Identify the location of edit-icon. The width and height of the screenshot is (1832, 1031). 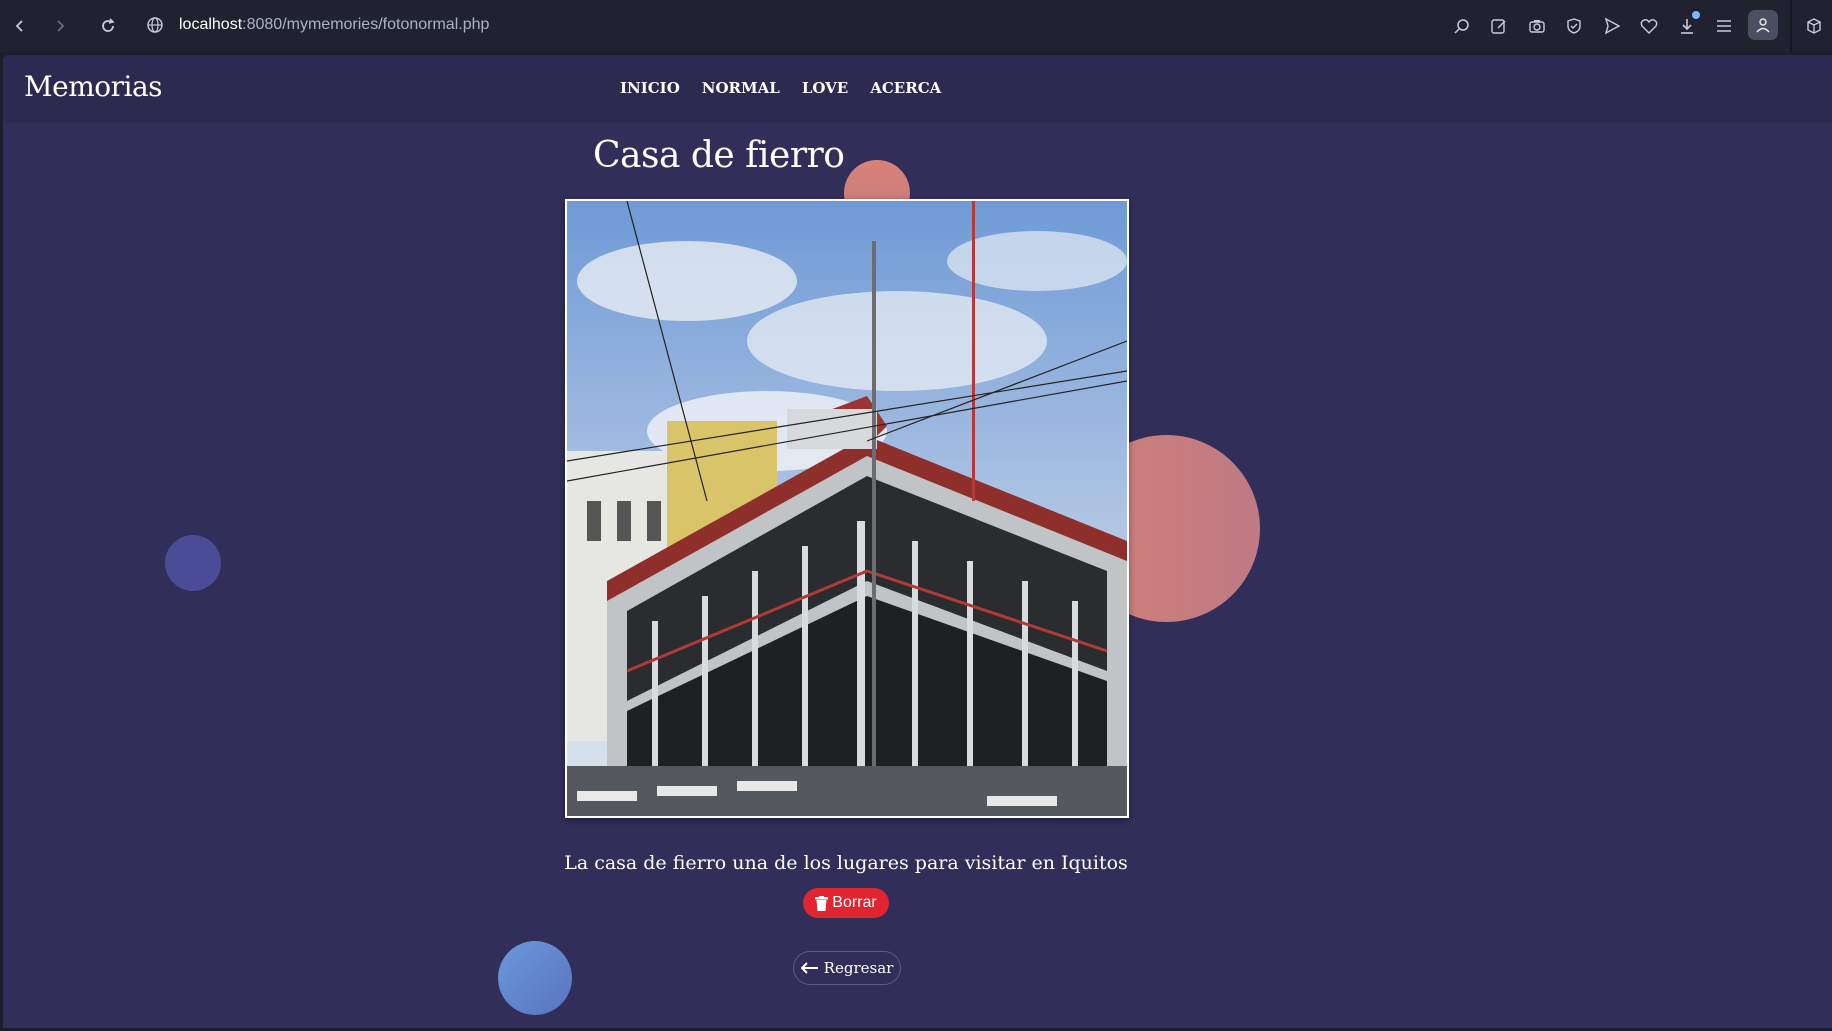
(1499, 26).